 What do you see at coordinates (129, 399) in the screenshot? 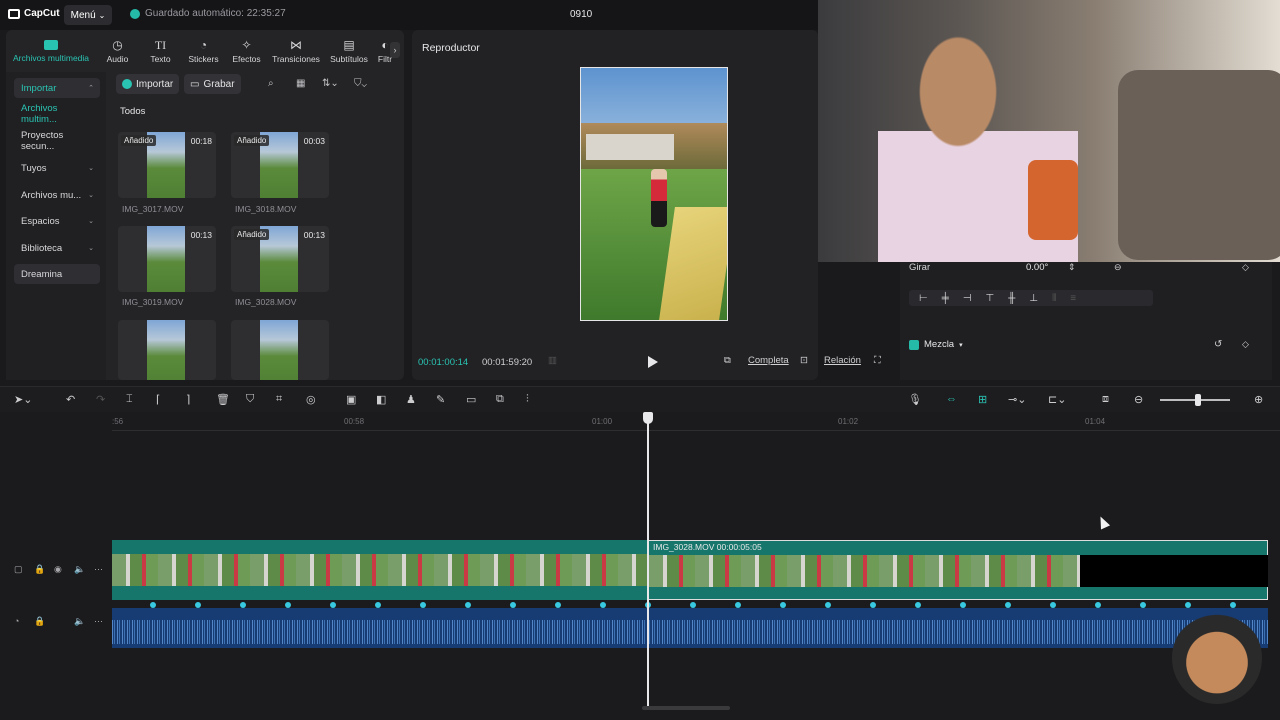
I see `split-icon: ⌶` at bounding box center [129, 399].